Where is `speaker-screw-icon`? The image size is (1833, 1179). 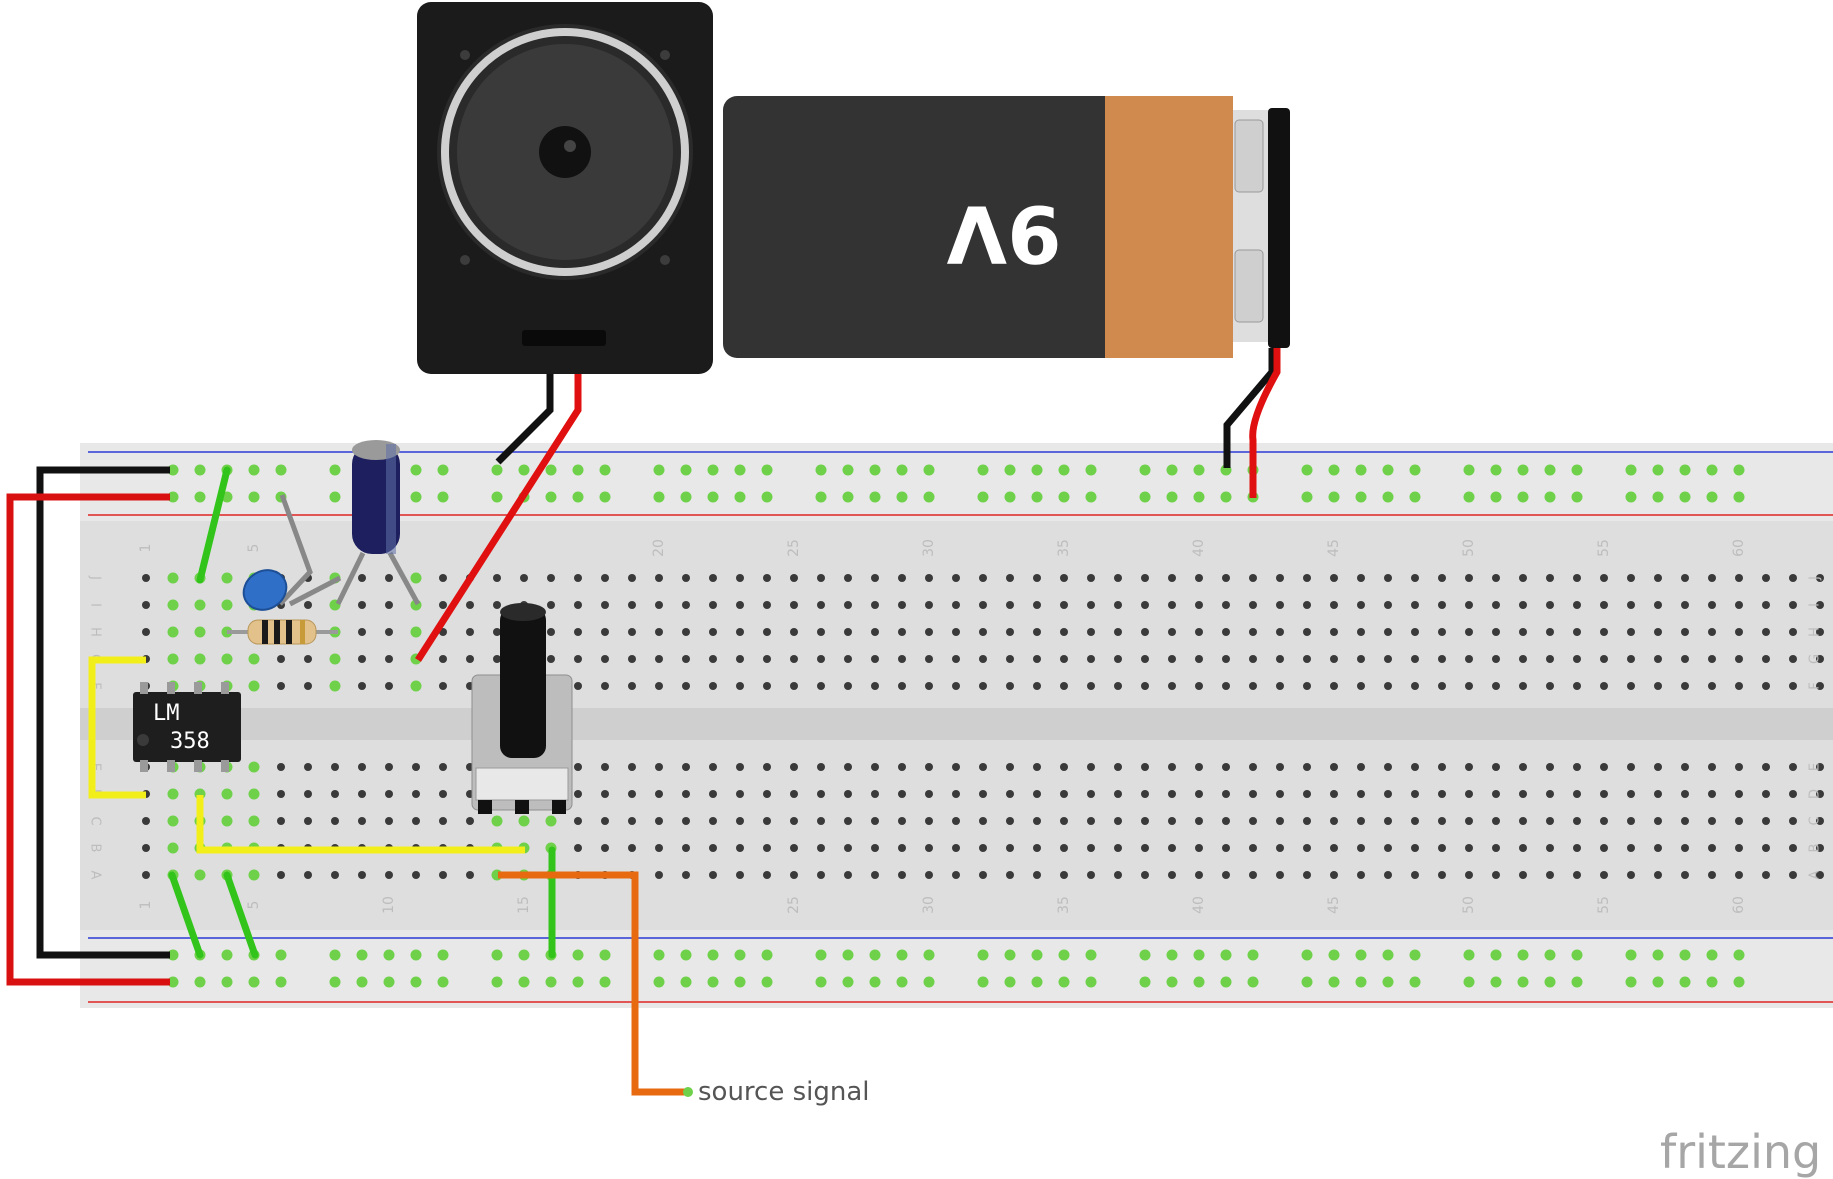 speaker-screw-icon is located at coordinates (465, 260).